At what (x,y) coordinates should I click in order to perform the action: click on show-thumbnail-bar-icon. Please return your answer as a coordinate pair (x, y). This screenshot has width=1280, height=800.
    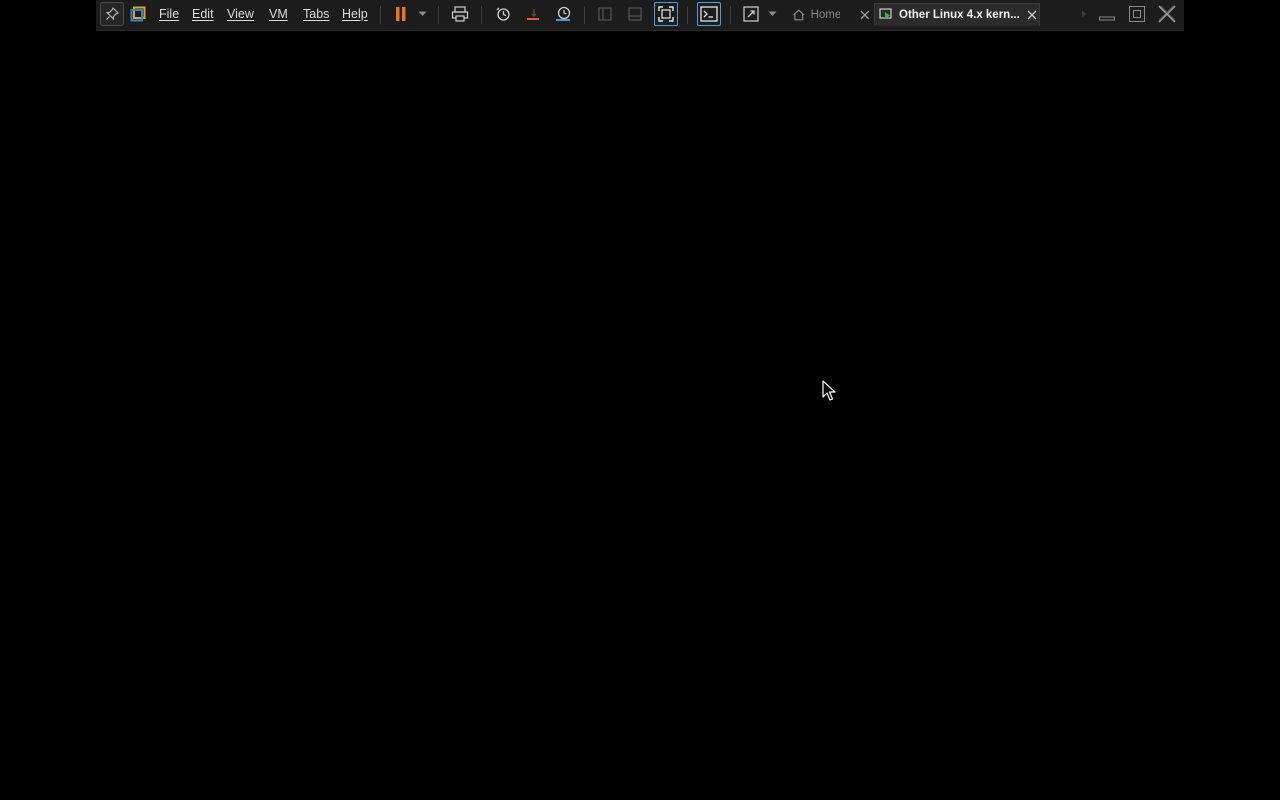
    Looking at the image, I should click on (635, 14).